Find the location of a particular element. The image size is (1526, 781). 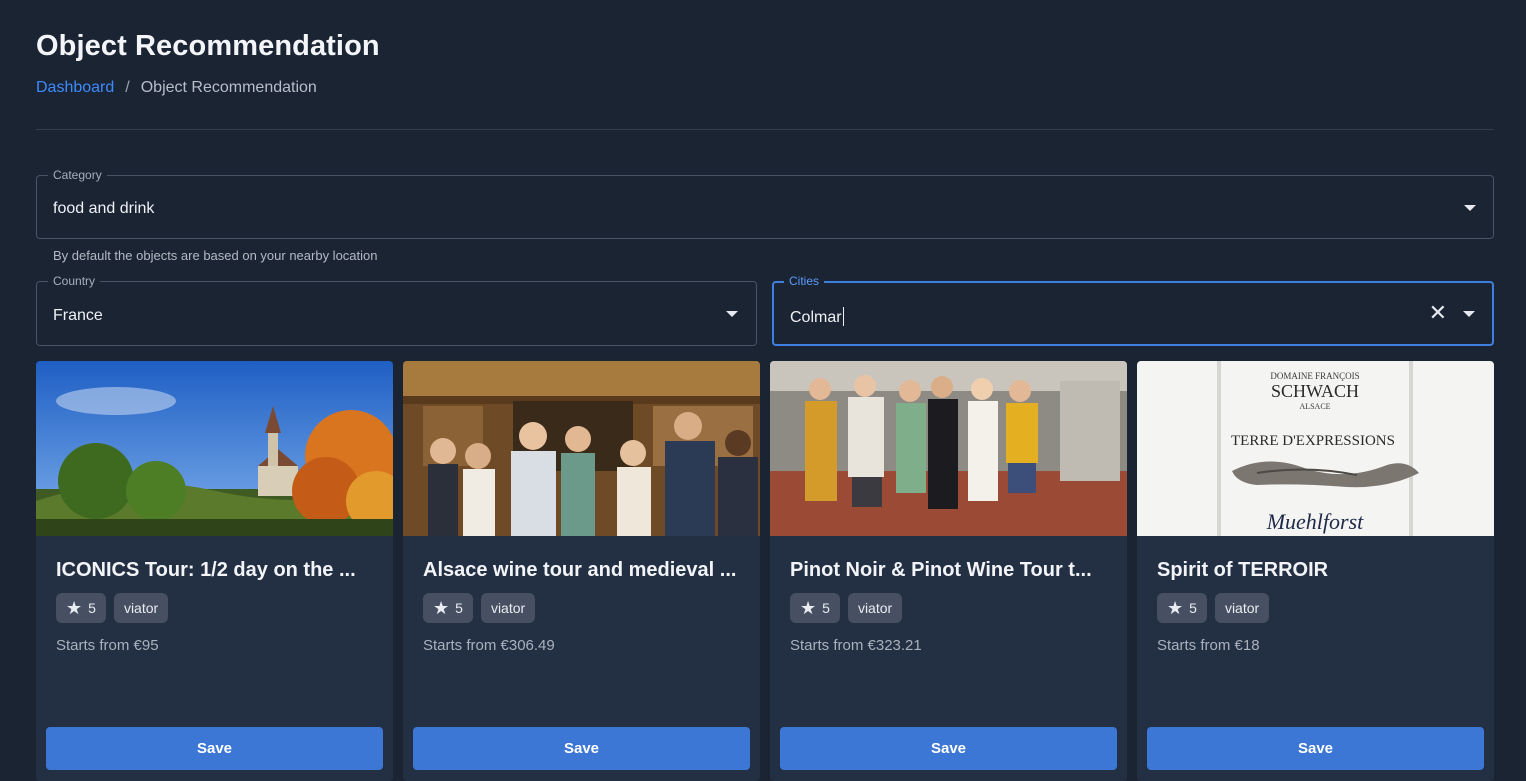

country-value: France is located at coordinates (78, 315).